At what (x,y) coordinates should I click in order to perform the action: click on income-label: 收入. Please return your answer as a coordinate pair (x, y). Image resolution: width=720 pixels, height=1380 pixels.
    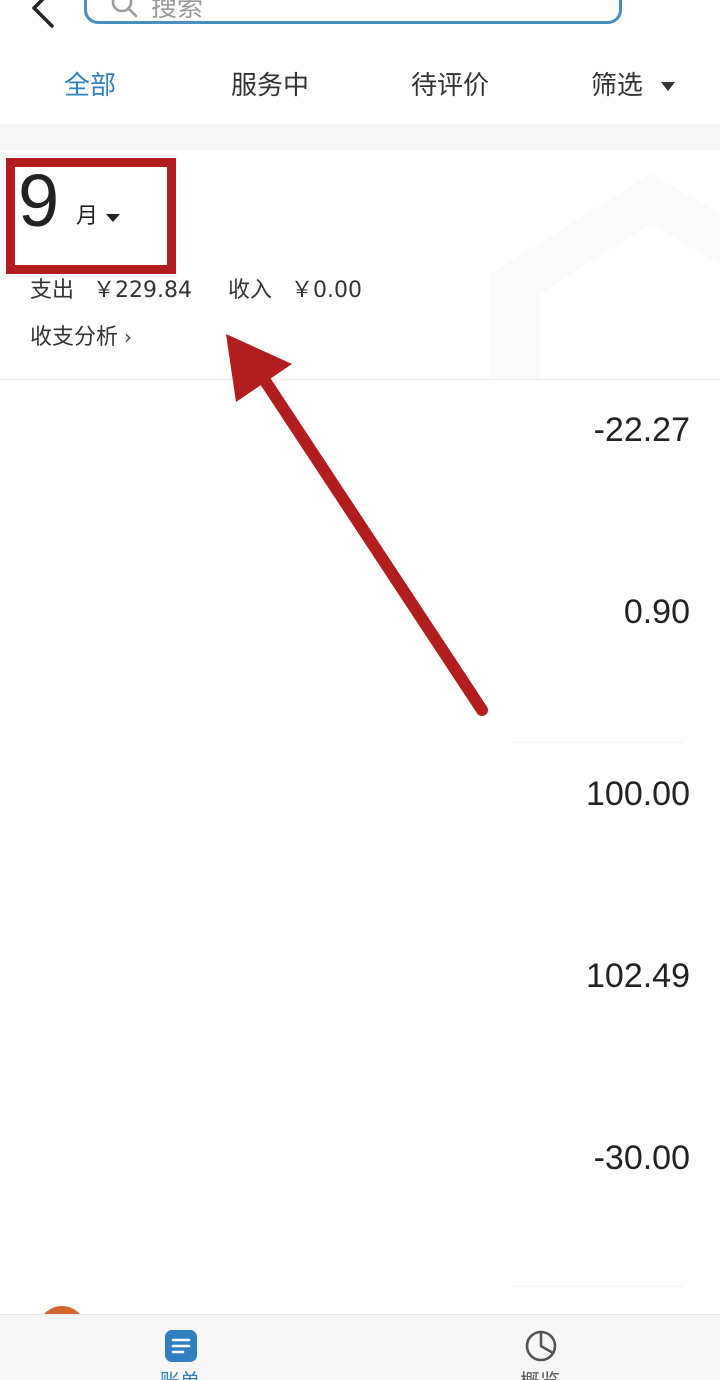
    Looking at the image, I should click on (250, 290).